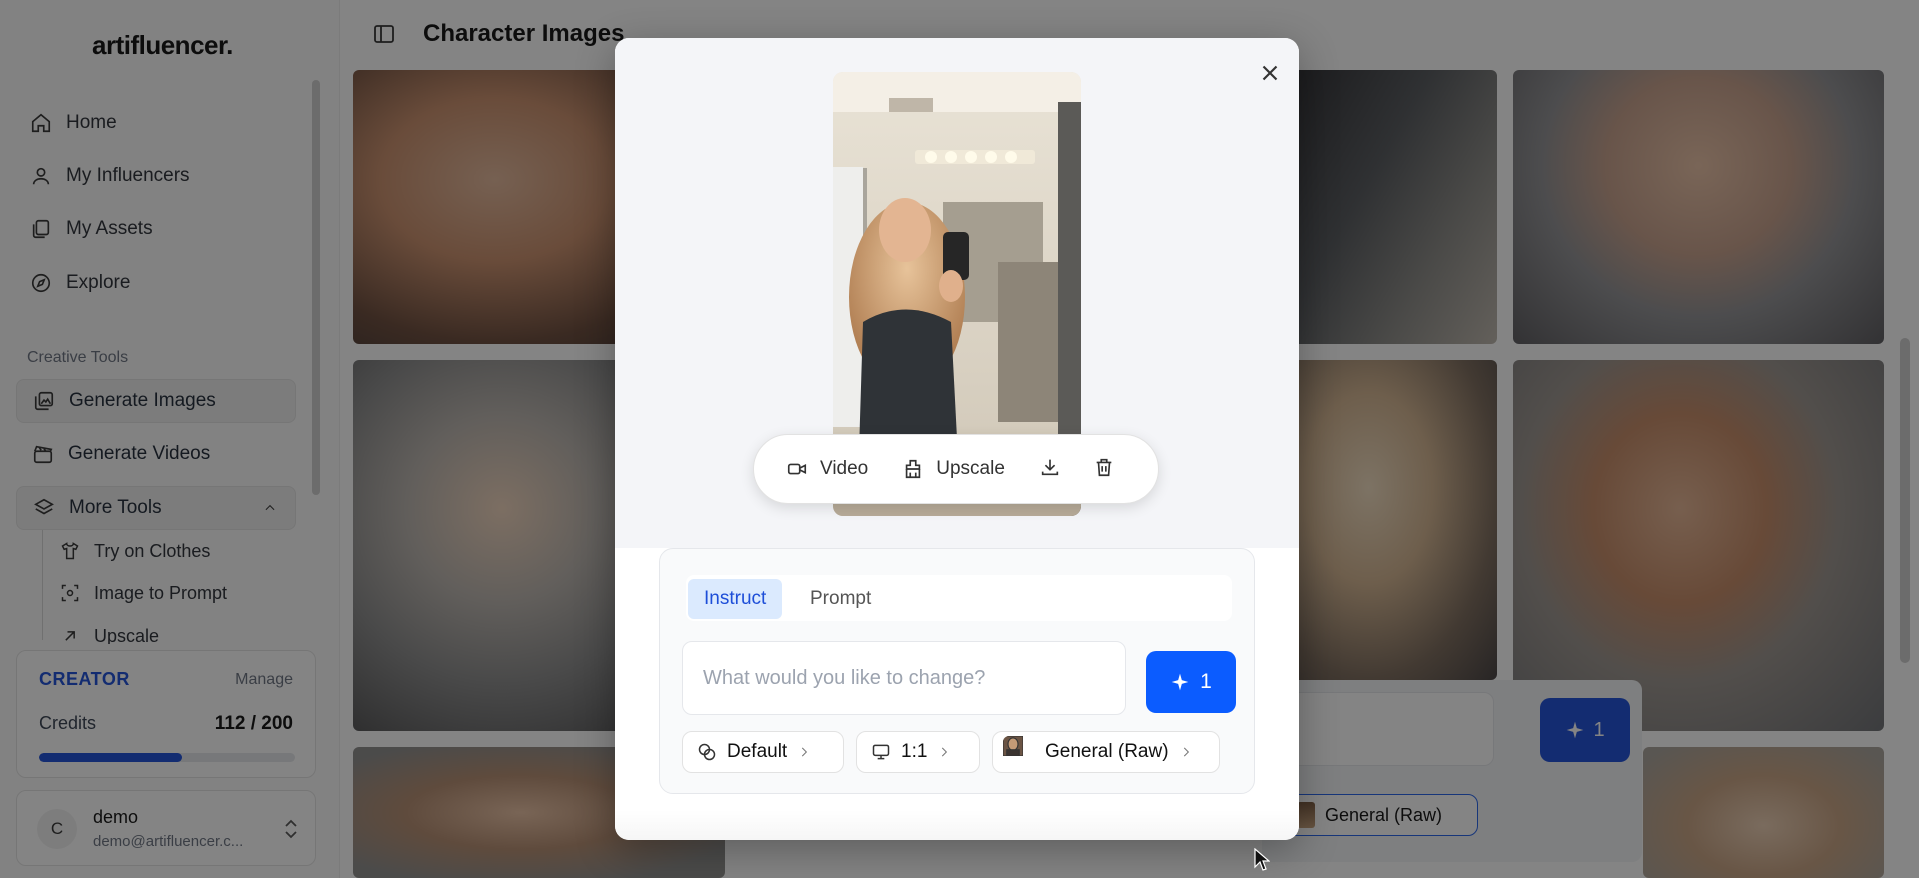  Describe the element at coordinates (914, 751) in the screenshot. I see `aspect-ratio-label: 1:1` at that location.